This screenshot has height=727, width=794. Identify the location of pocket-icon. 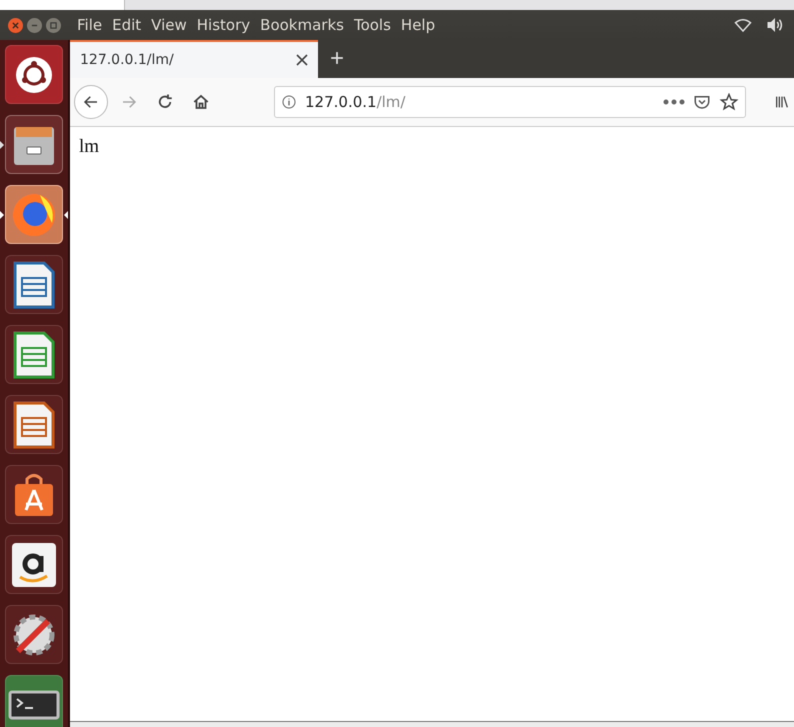
(702, 102).